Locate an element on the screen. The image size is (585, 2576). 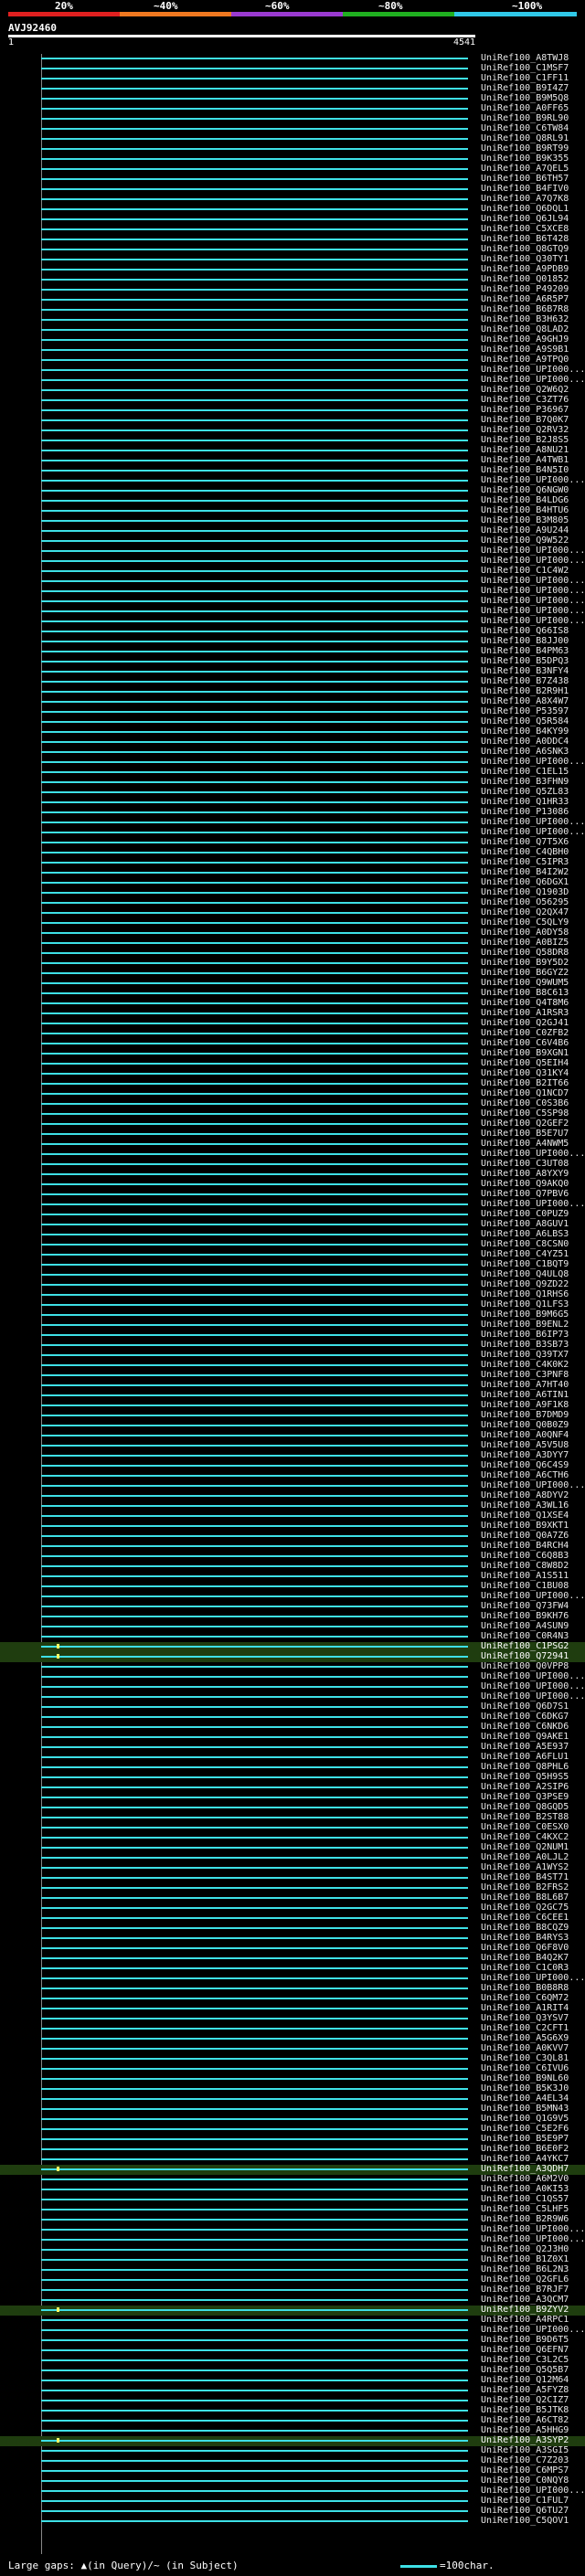
hit-link: UniRef100_A8X4W7 is located at coordinates (525, 701).